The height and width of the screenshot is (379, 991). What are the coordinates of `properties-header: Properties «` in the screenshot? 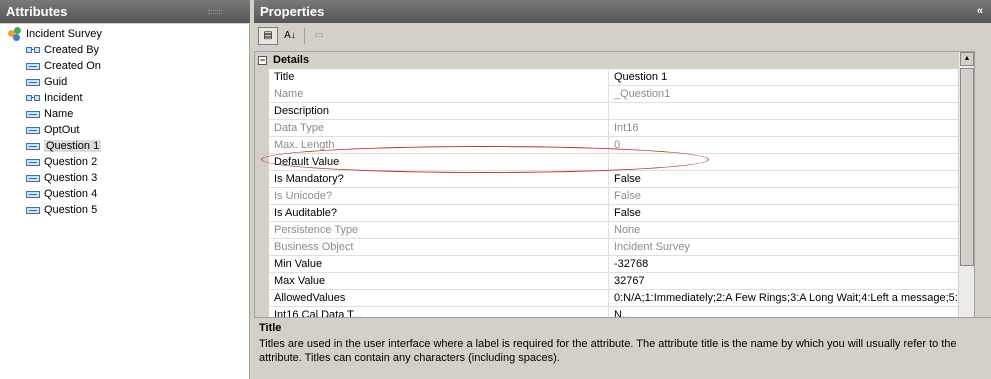 It's located at (622, 11).